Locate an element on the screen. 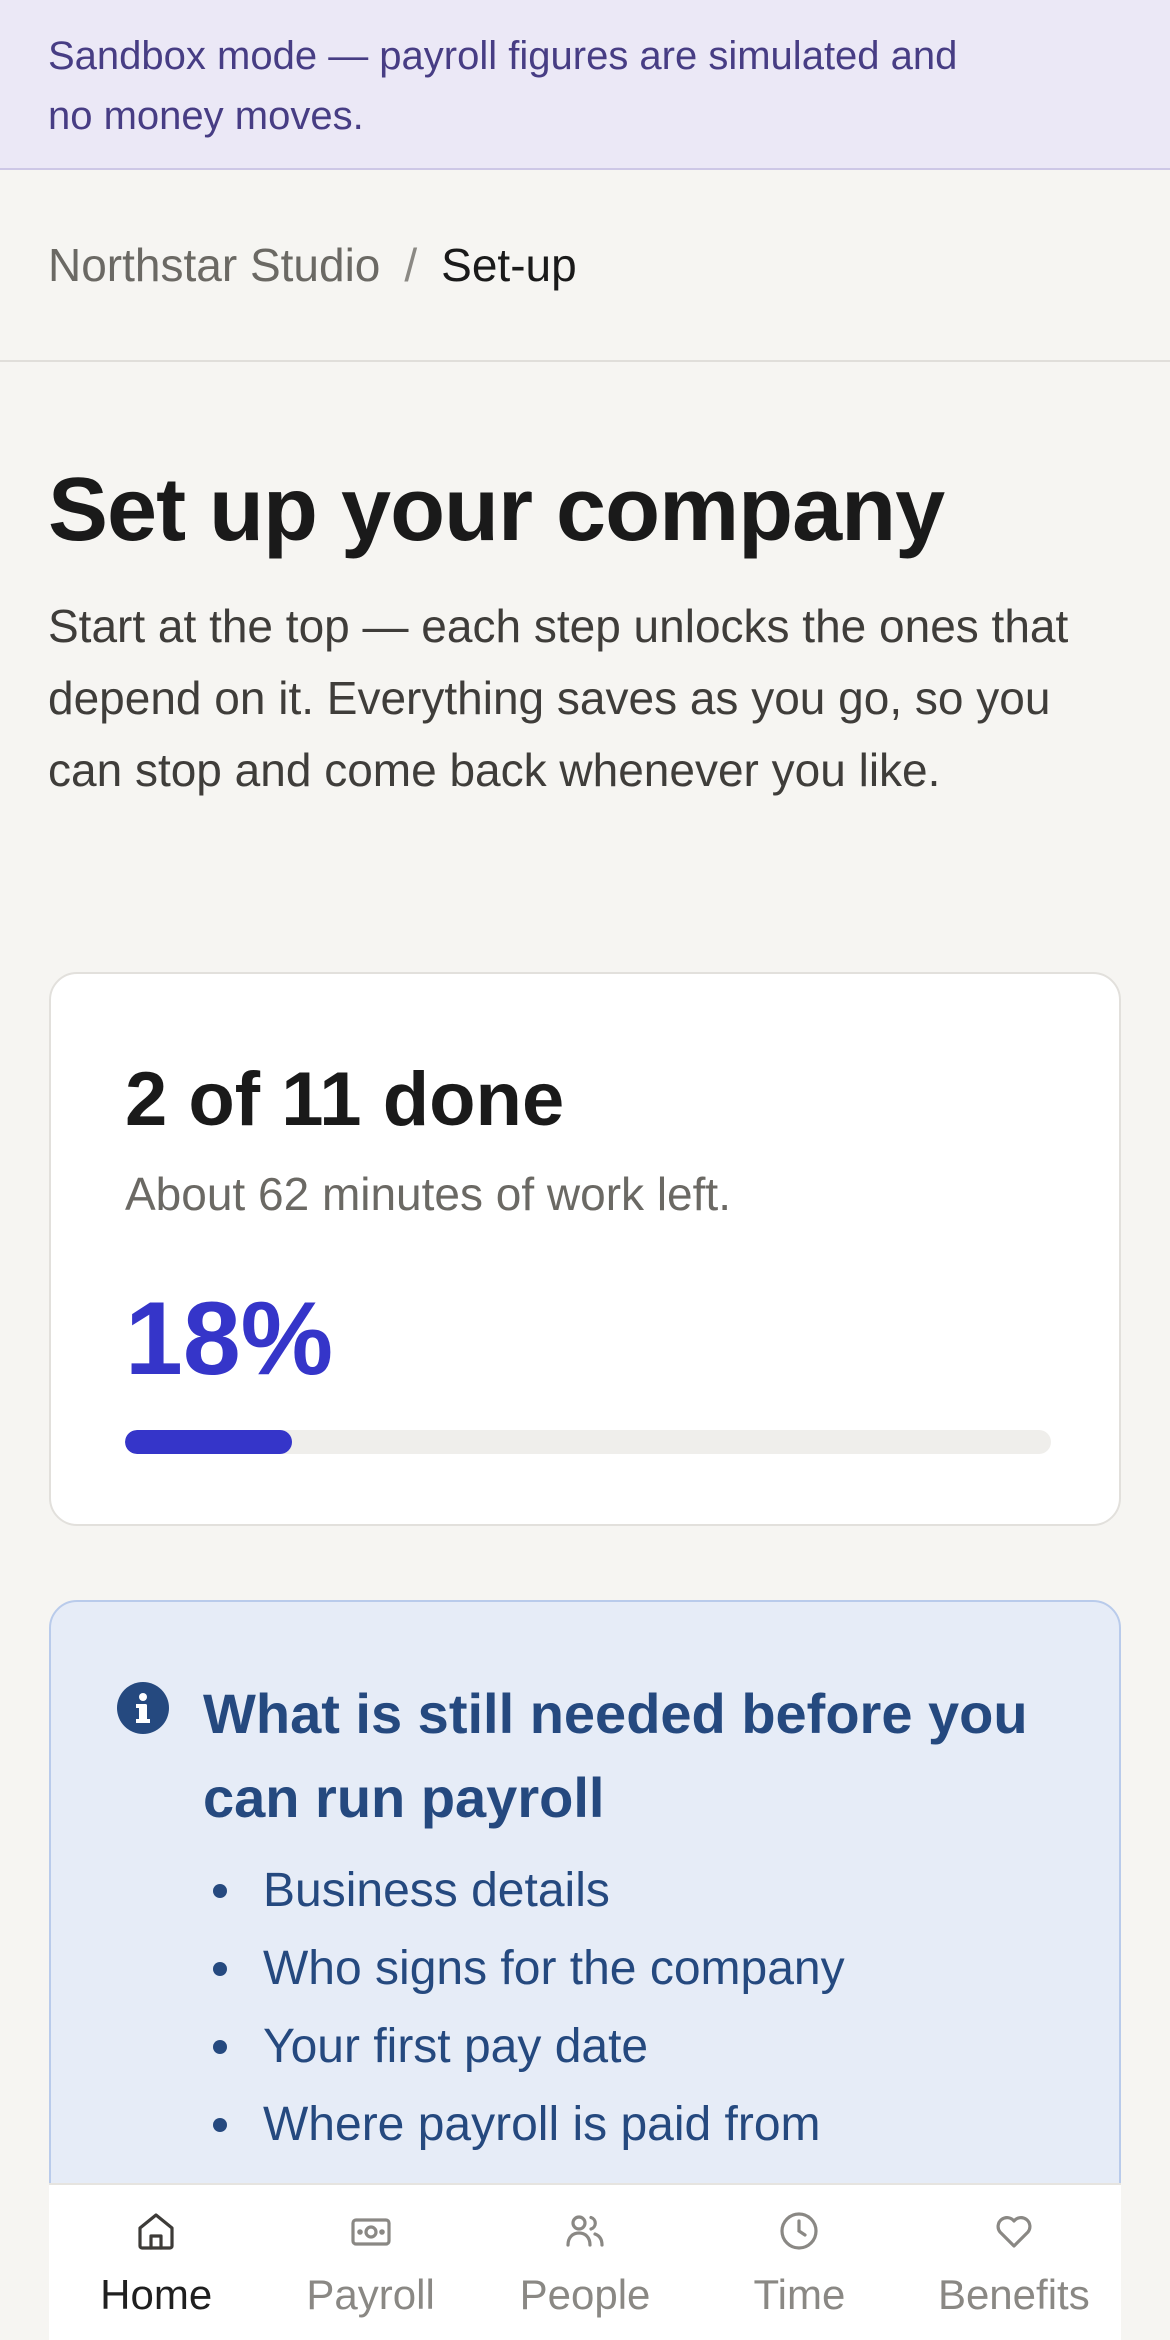 Image resolution: width=1170 pixels, height=2340 pixels. requirement-label: Where payroll is paid from is located at coordinates (542, 2124).